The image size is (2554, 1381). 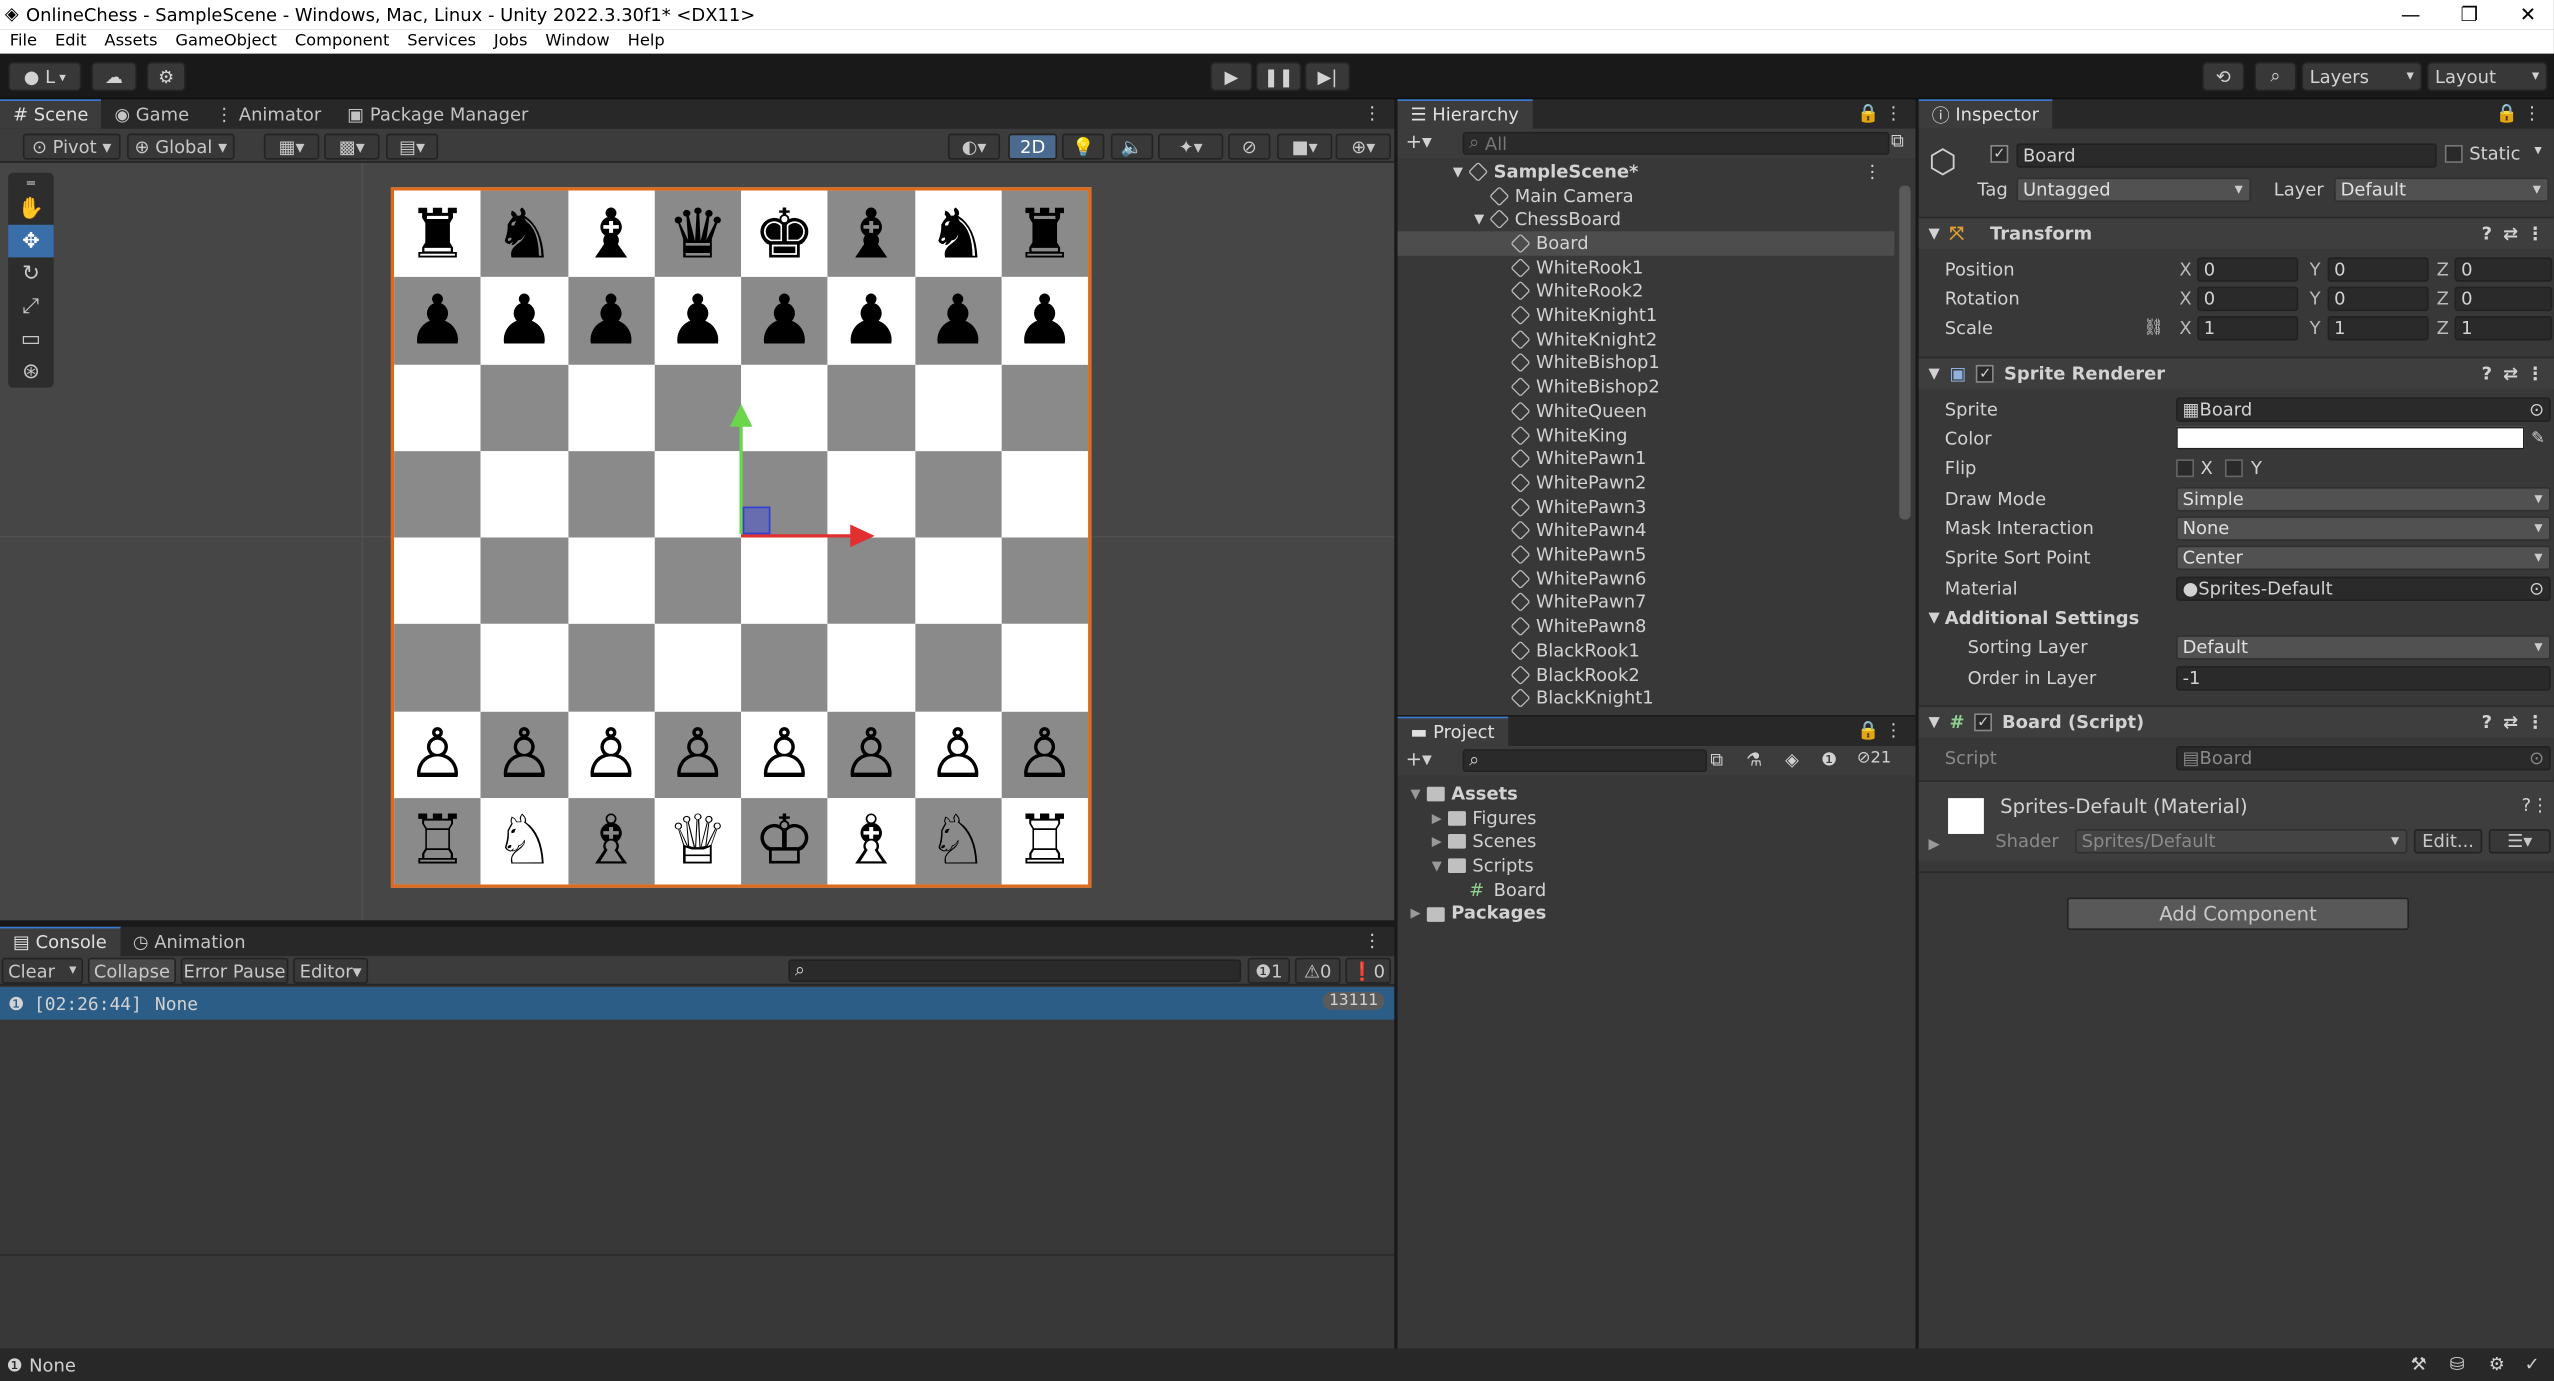 I want to click on order-in-layer-field: -1, so click(x=2363, y=678).